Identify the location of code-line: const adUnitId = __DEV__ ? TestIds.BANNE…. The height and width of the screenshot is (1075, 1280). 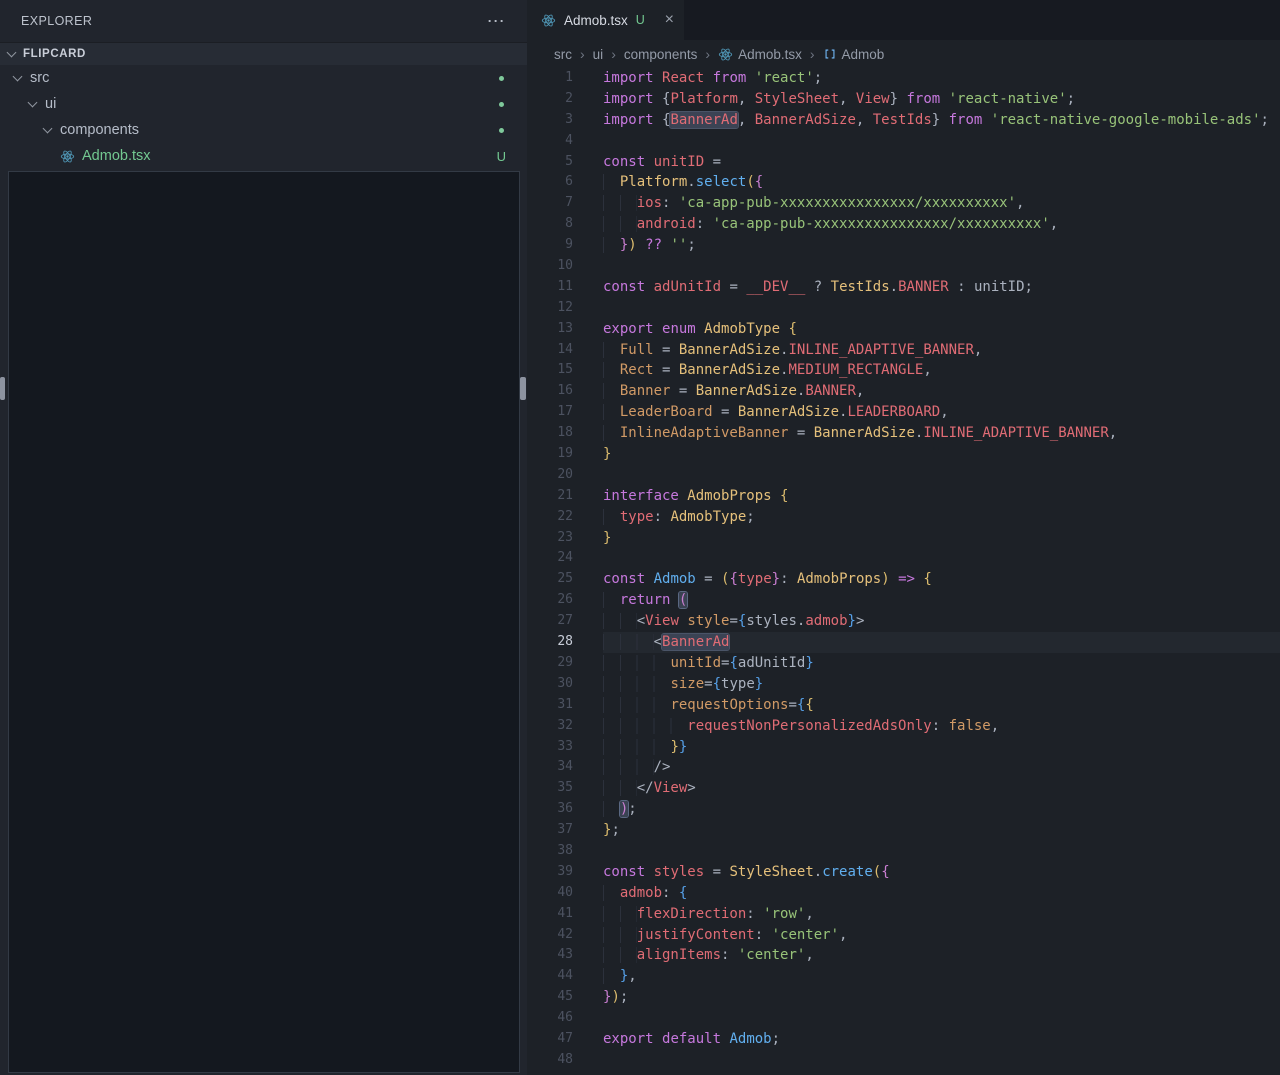
(941, 287).